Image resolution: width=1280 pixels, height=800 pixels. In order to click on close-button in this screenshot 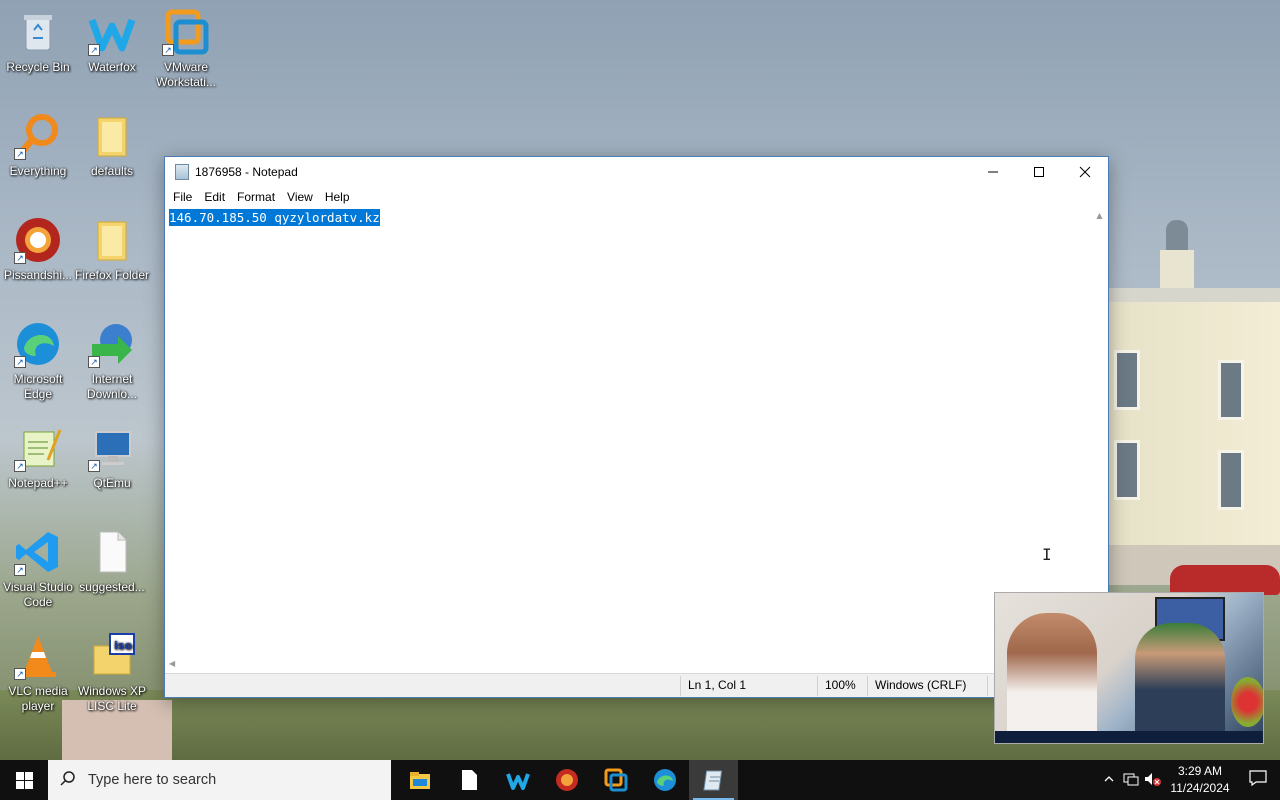, I will do `click(1085, 172)`.